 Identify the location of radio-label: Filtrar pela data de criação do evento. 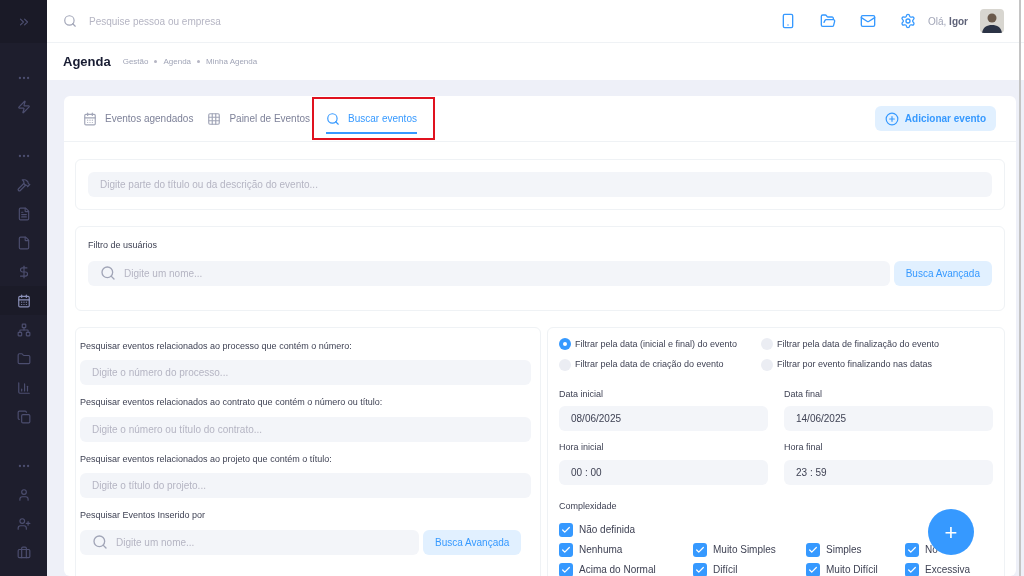
(649, 364).